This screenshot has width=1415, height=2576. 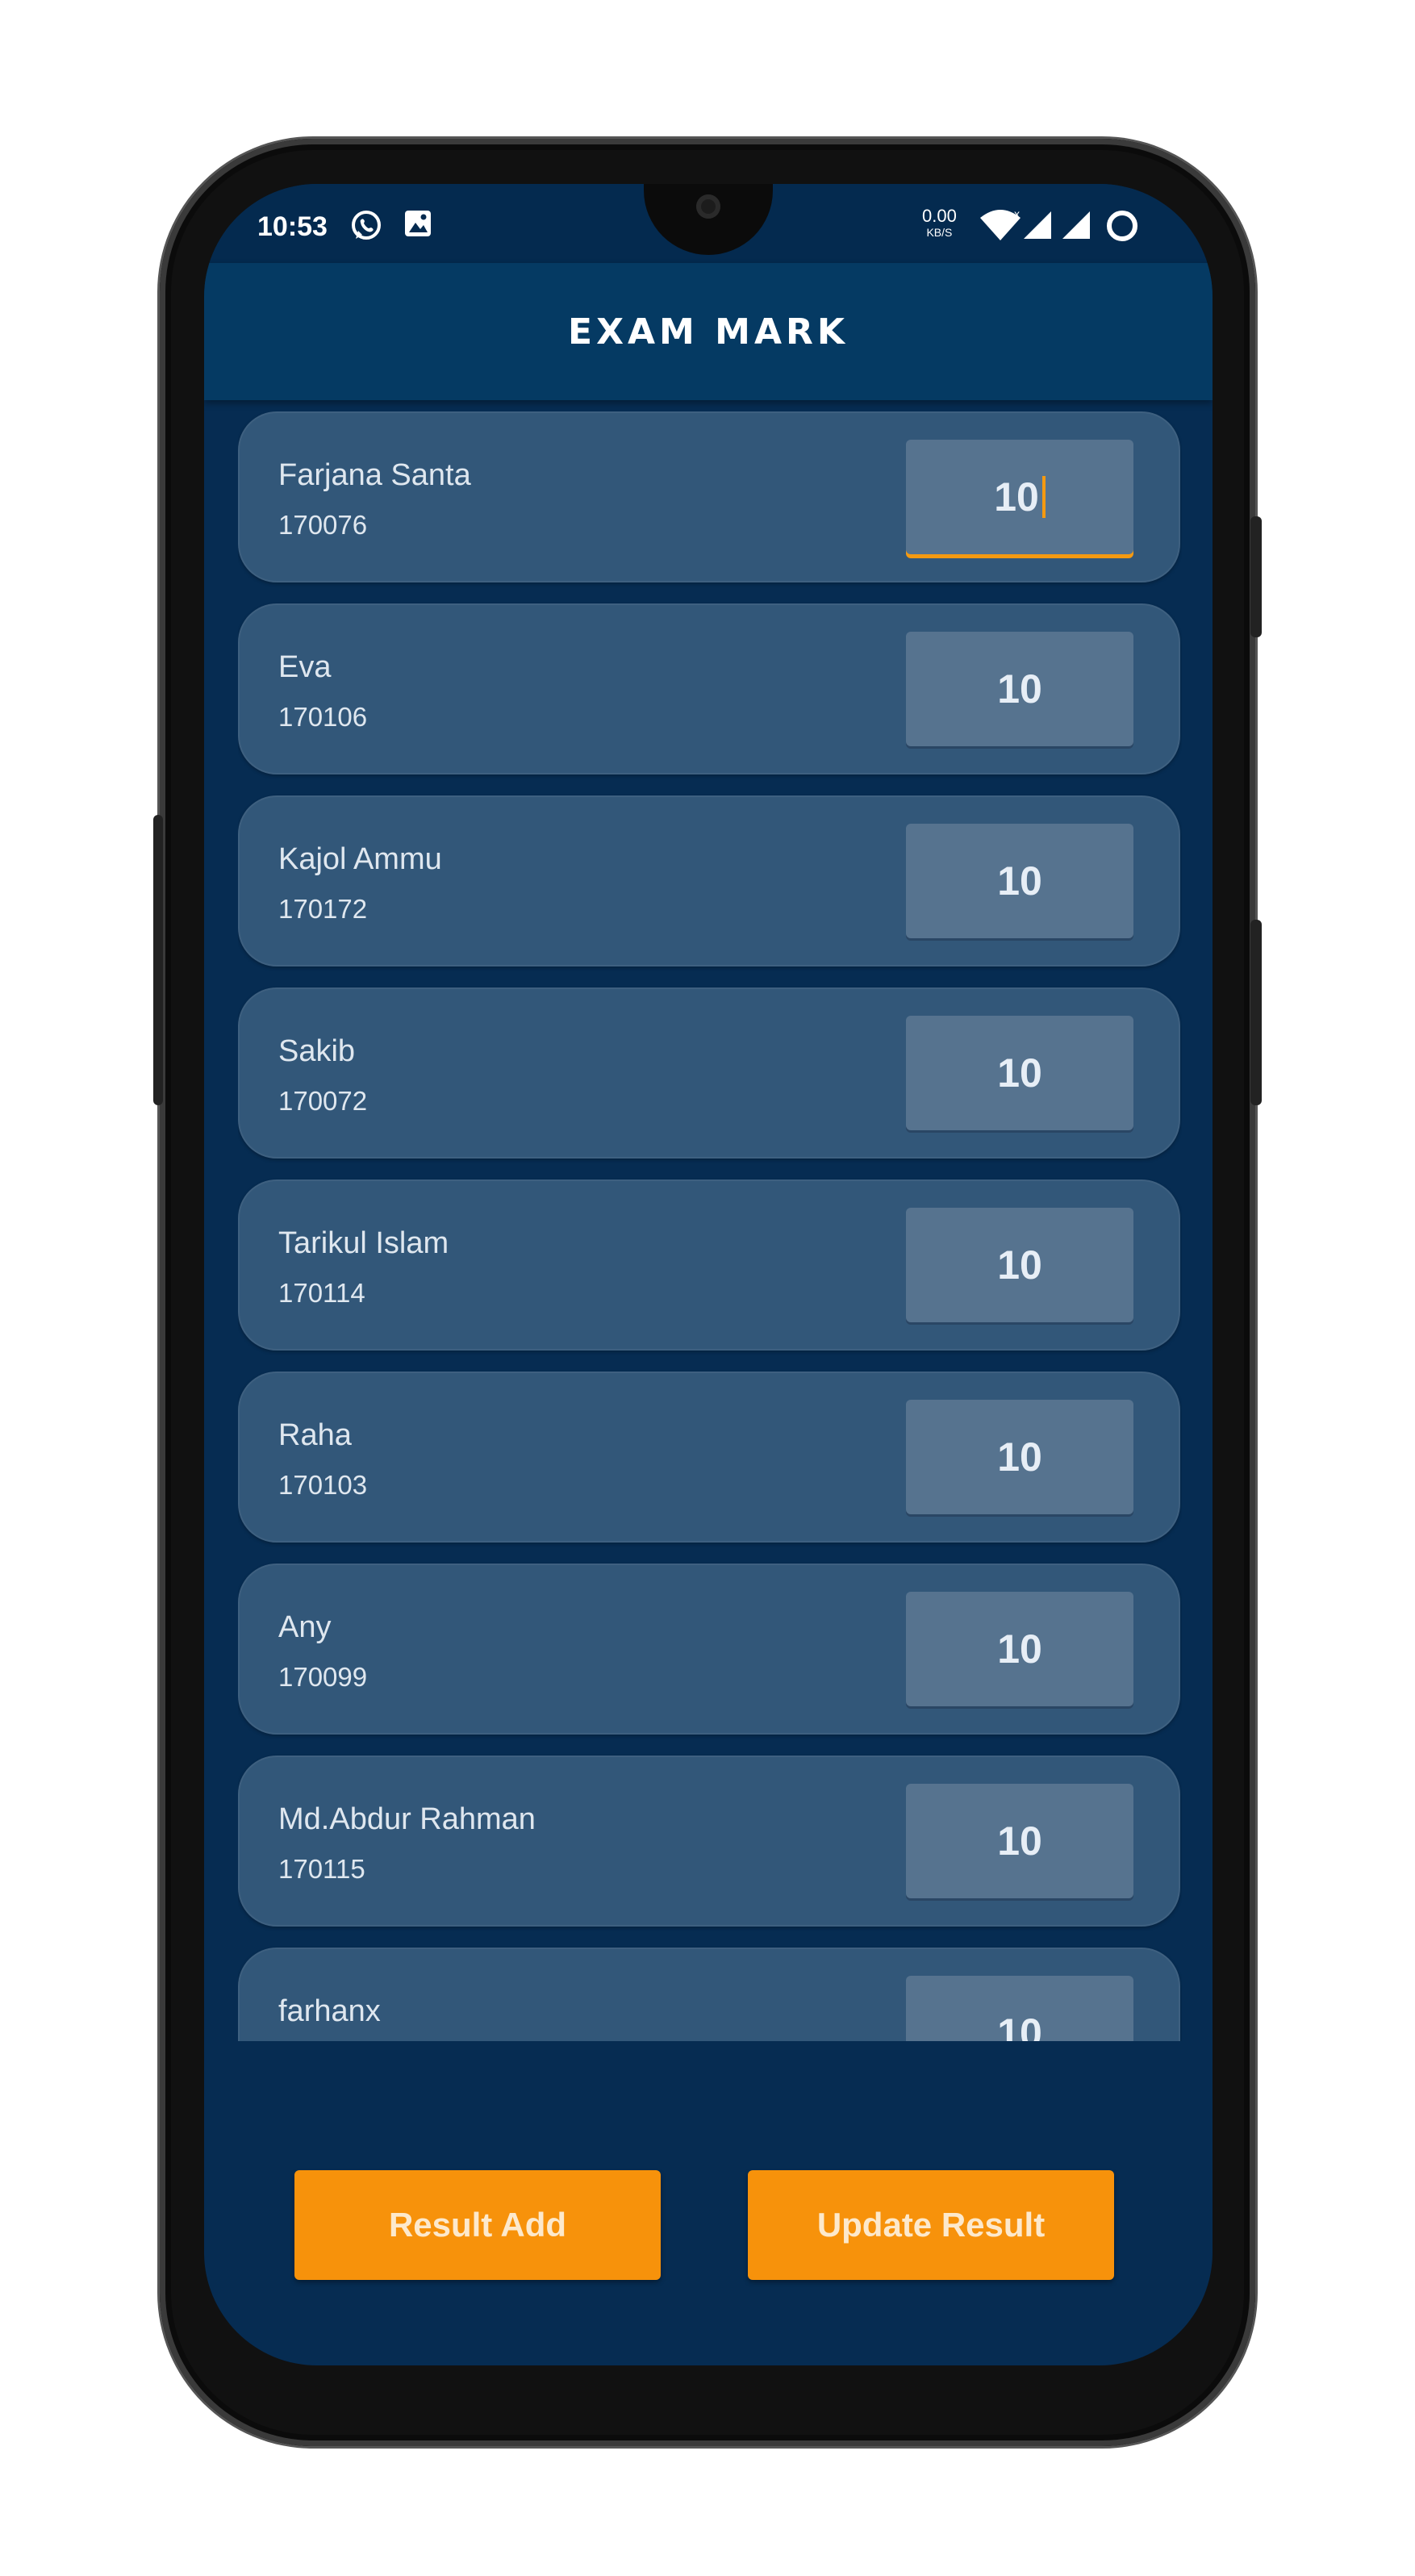 I want to click on student-card: Md.Abdur Rahman 170115 10, so click(x=709, y=1841).